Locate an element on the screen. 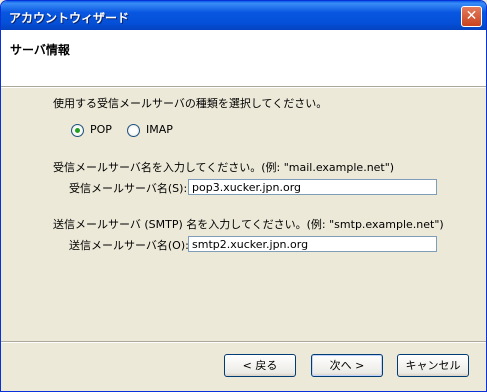 The height and width of the screenshot is (392, 487). cancel-button: キャンセル is located at coordinates (433, 365).